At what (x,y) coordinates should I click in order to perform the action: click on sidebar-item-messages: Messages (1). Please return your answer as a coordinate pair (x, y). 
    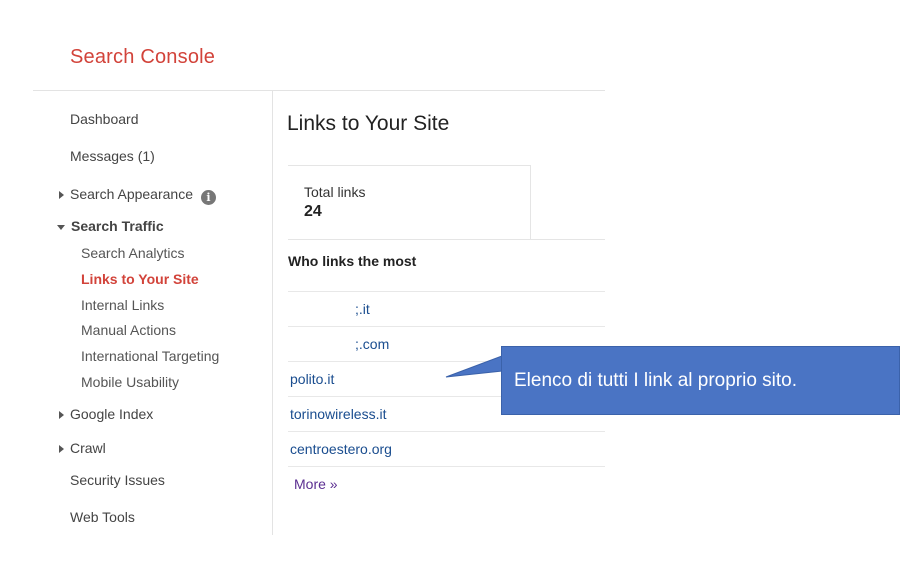
    Looking at the image, I should click on (112, 156).